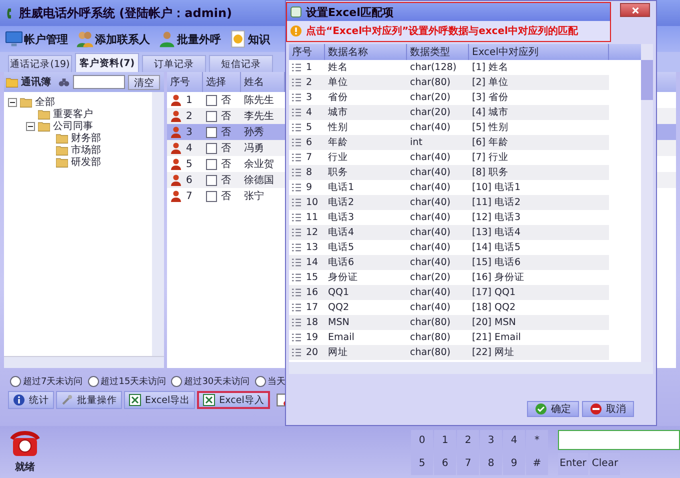 The height and width of the screenshot is (478, 680). Describe the element at coordinates (366, 52) in the screenshot. I see `column-header: 数据名称` at that location.